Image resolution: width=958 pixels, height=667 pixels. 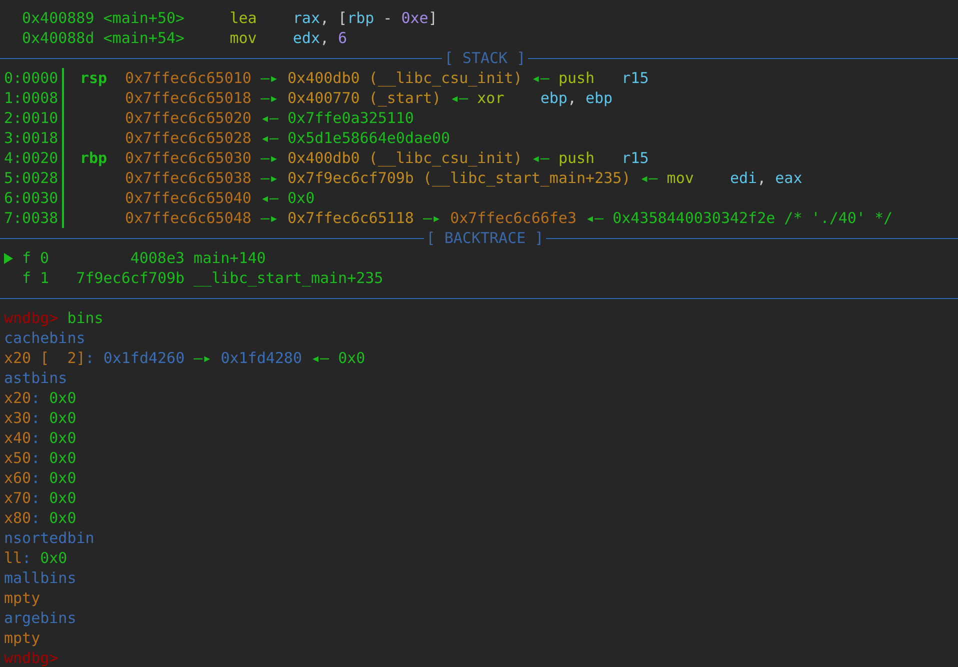 I want to click on code-pointer-text: 0x7f9ec6cf709b (__libc_start_main+235), so click(x=459, y=178).